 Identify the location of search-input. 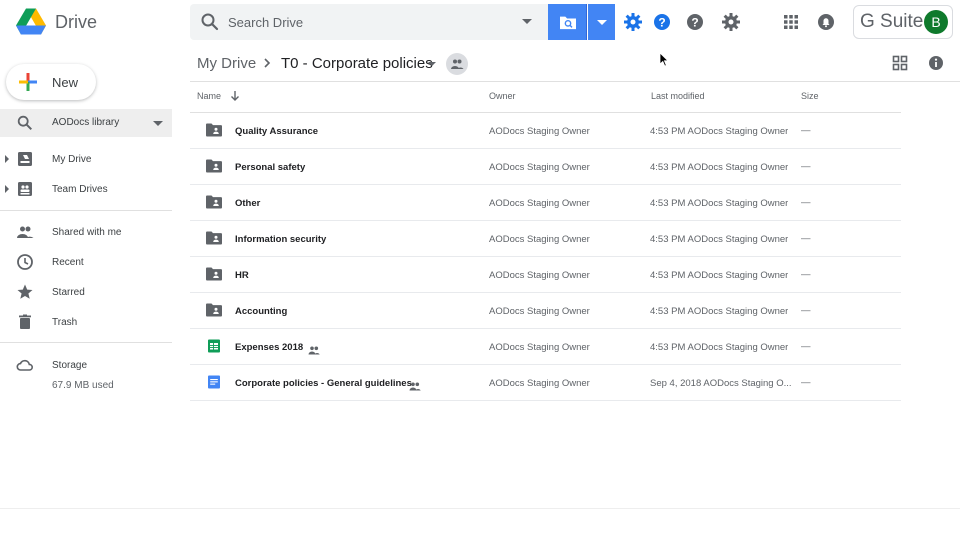
(363, 22).